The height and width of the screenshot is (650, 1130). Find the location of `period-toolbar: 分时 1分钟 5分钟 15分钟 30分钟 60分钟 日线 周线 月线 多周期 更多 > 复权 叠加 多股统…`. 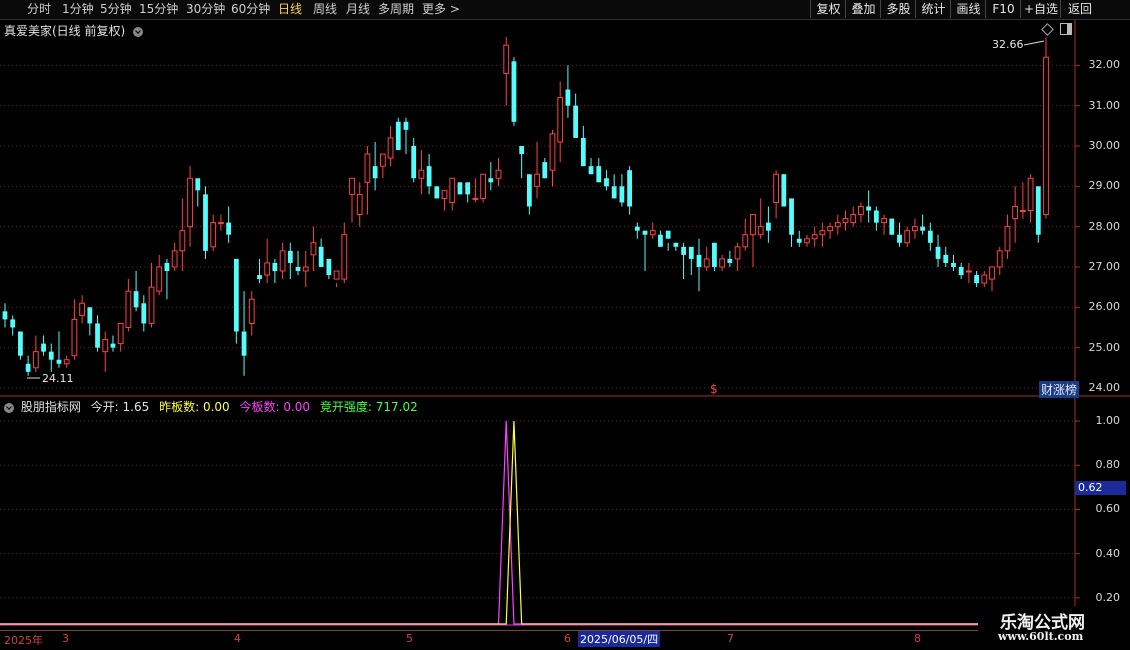

period-toolbar: 分时 1分钟 5分钟 15分钟 30分钟 60分钟 日线 周线 月线 多周期 更多 > 复权 叠加 多股统… is located at coordinates (565, 10).